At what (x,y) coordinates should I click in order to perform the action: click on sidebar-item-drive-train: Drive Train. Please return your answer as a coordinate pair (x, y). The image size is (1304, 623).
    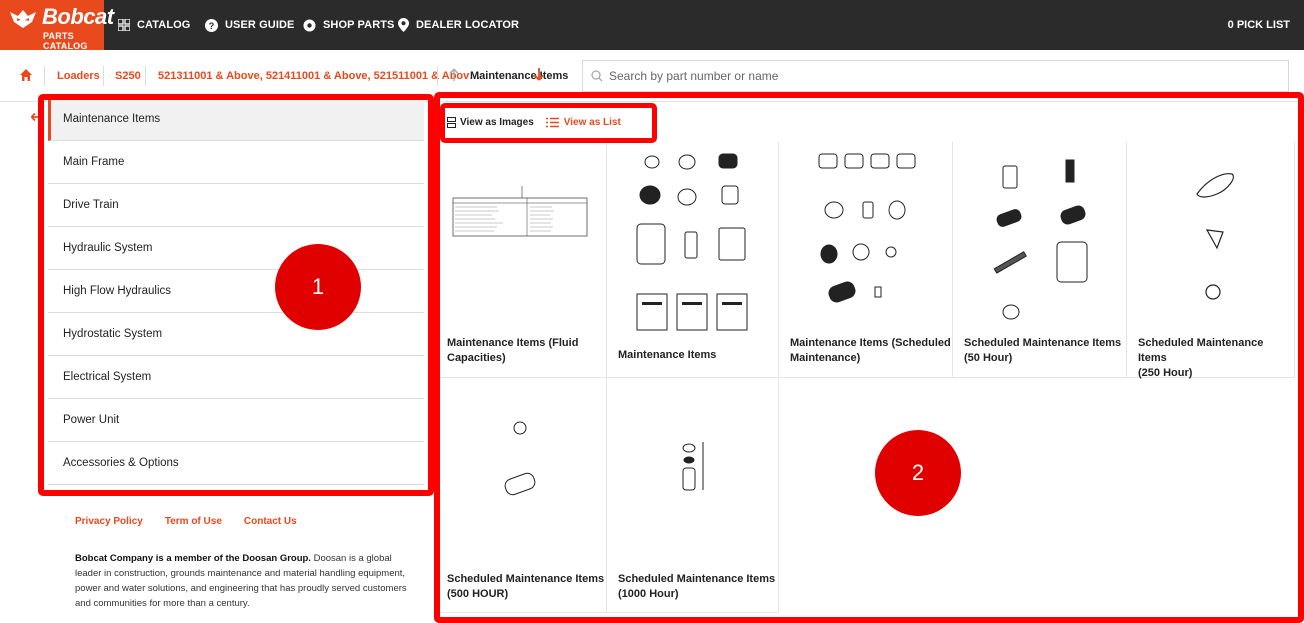
    Looking at the image, I should click on (236, 205).